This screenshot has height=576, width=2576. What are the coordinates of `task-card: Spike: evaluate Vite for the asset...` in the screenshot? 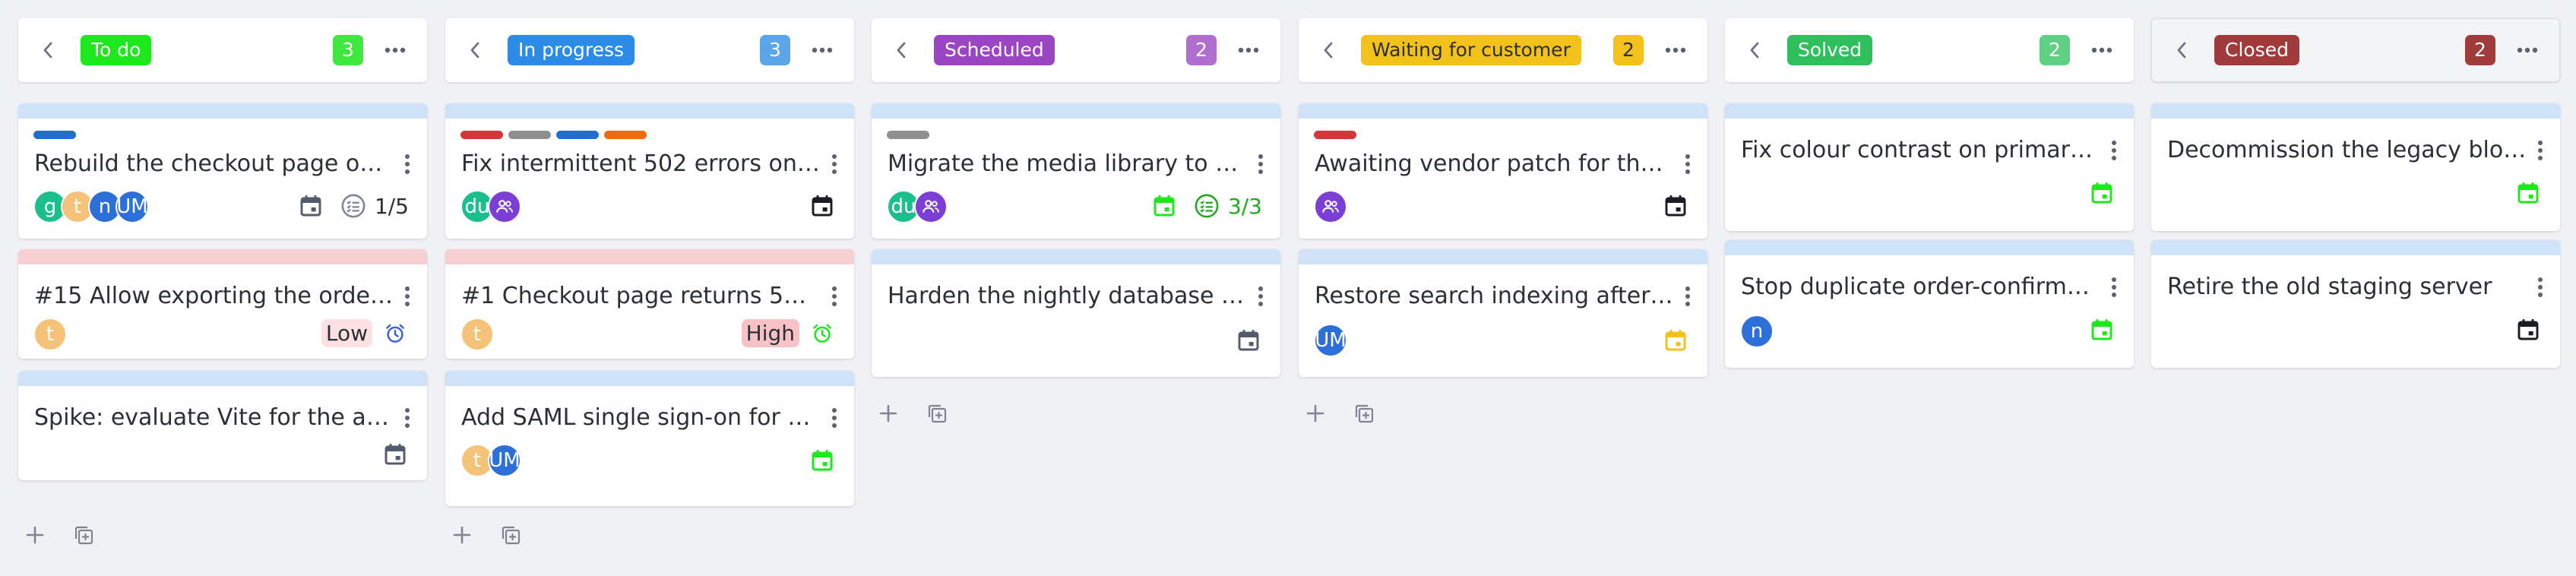 It's located at (222, 425).